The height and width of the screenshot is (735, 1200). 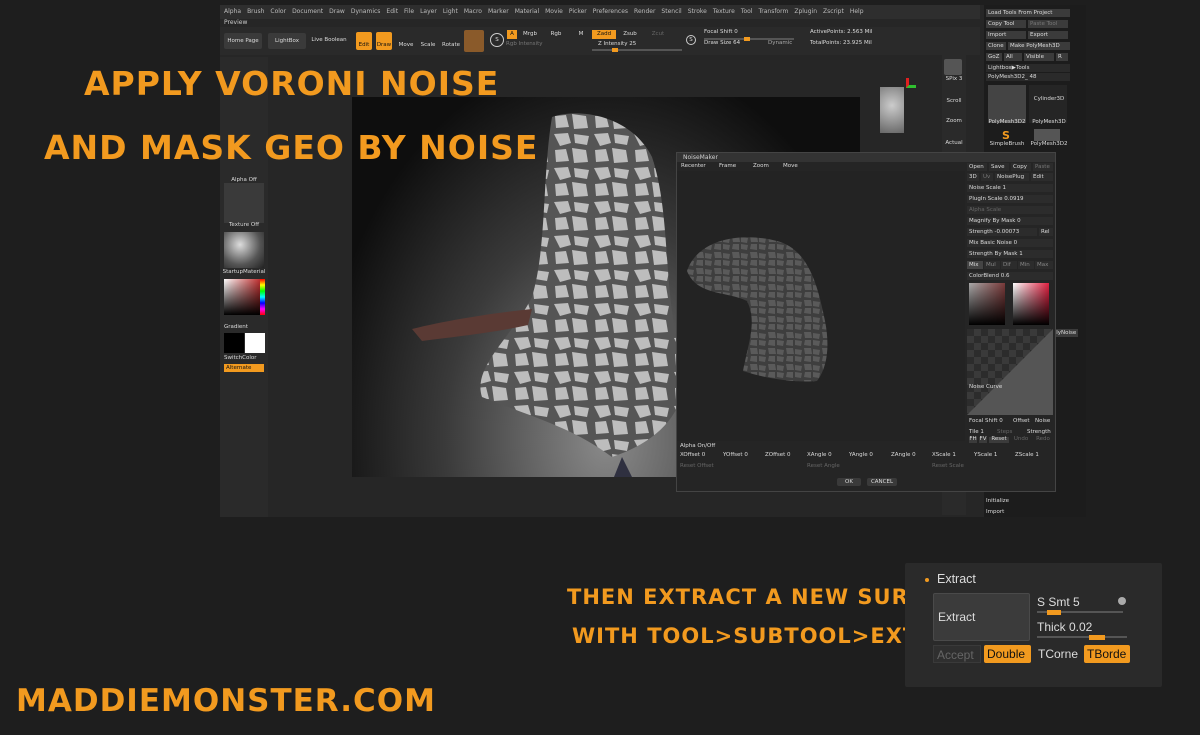 I want to click on focal-shift-track, so click(x=749, y=39).